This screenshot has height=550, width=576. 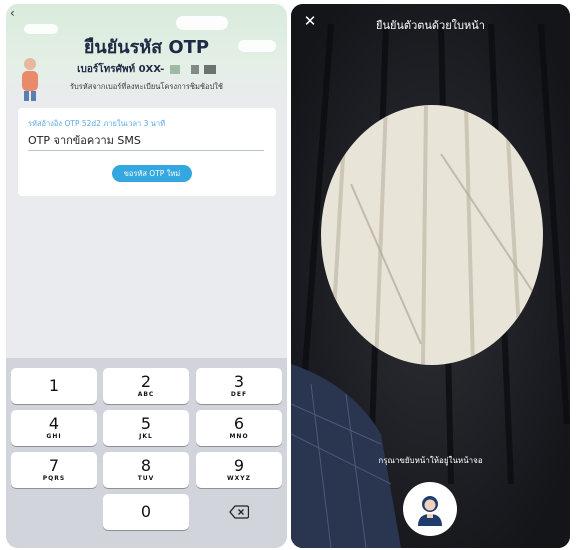 I want to click on key-digit: 7, so click(x=54, y=465).